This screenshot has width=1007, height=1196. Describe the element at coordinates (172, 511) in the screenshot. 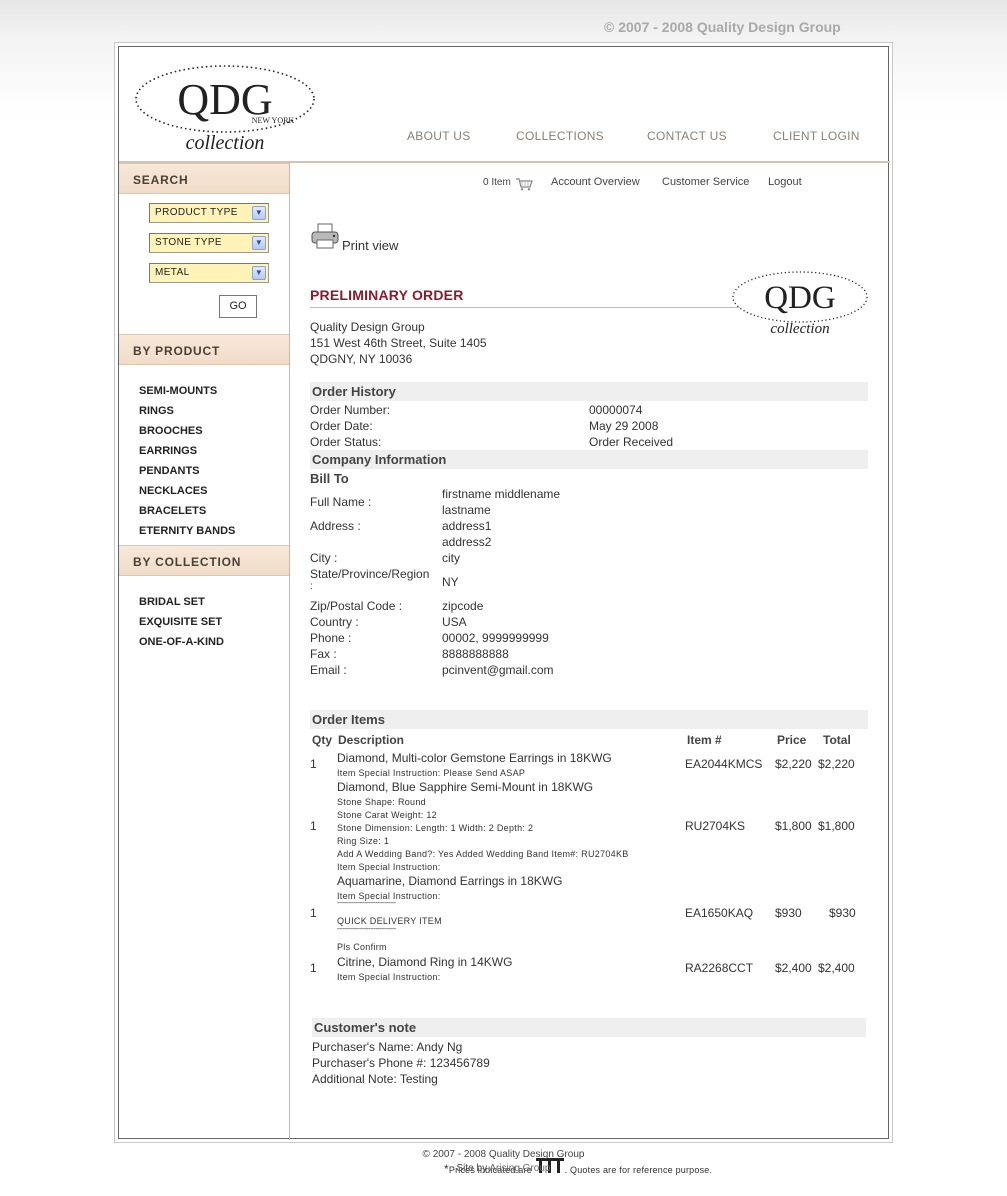

I see `product-link-bracelets: BRACELETS` at that location.